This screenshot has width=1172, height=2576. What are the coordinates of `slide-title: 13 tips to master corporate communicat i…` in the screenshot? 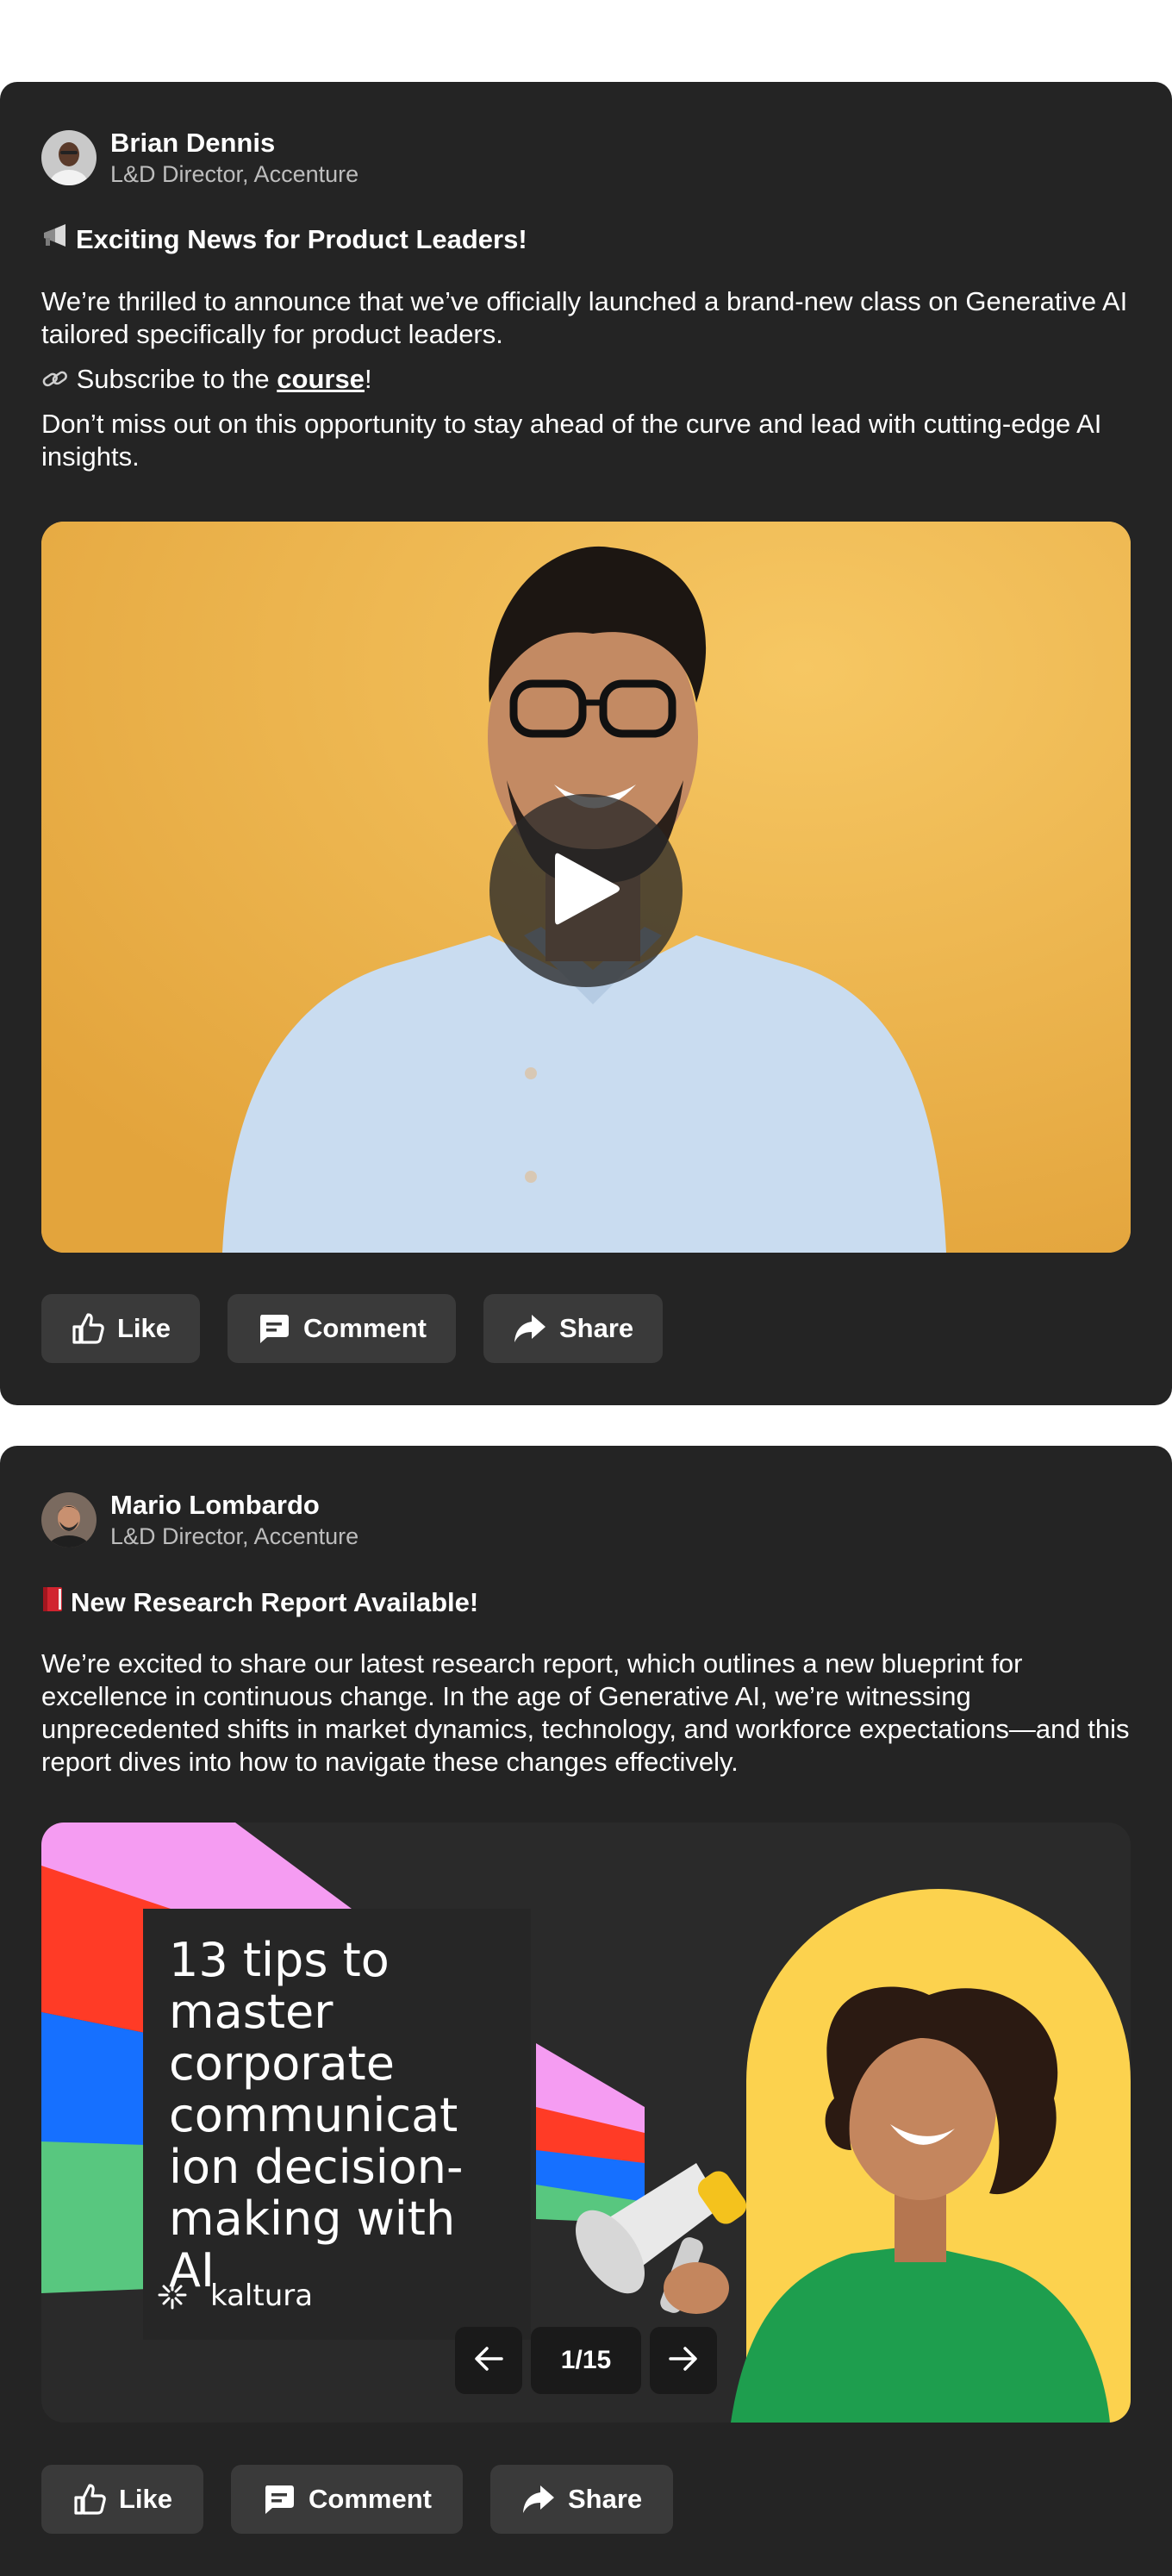 It's located at (316, 2115).